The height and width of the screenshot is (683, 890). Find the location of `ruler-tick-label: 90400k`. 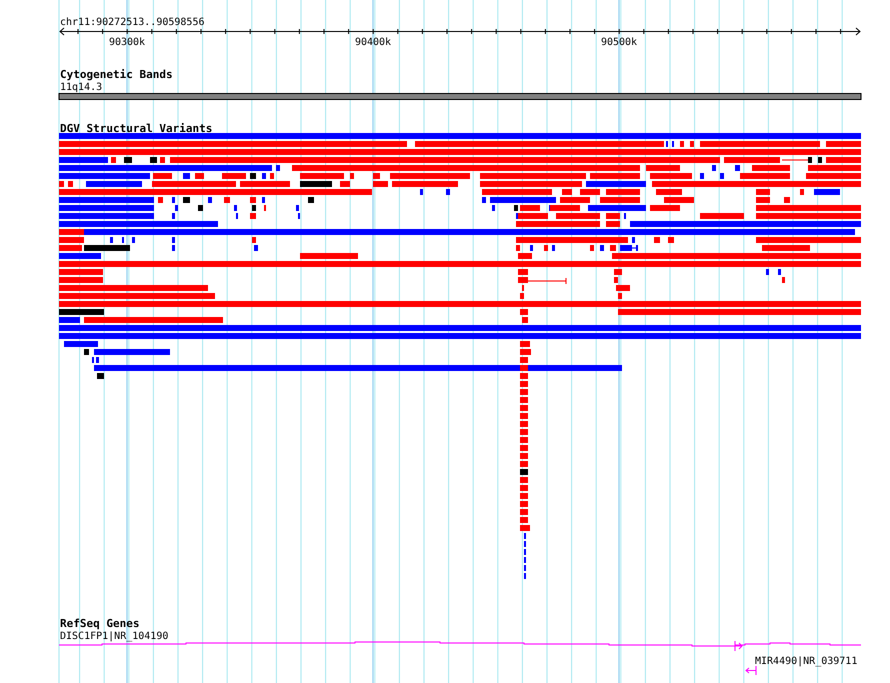

ruler-tick-label: 90400k is located at coordinates (373, 42).